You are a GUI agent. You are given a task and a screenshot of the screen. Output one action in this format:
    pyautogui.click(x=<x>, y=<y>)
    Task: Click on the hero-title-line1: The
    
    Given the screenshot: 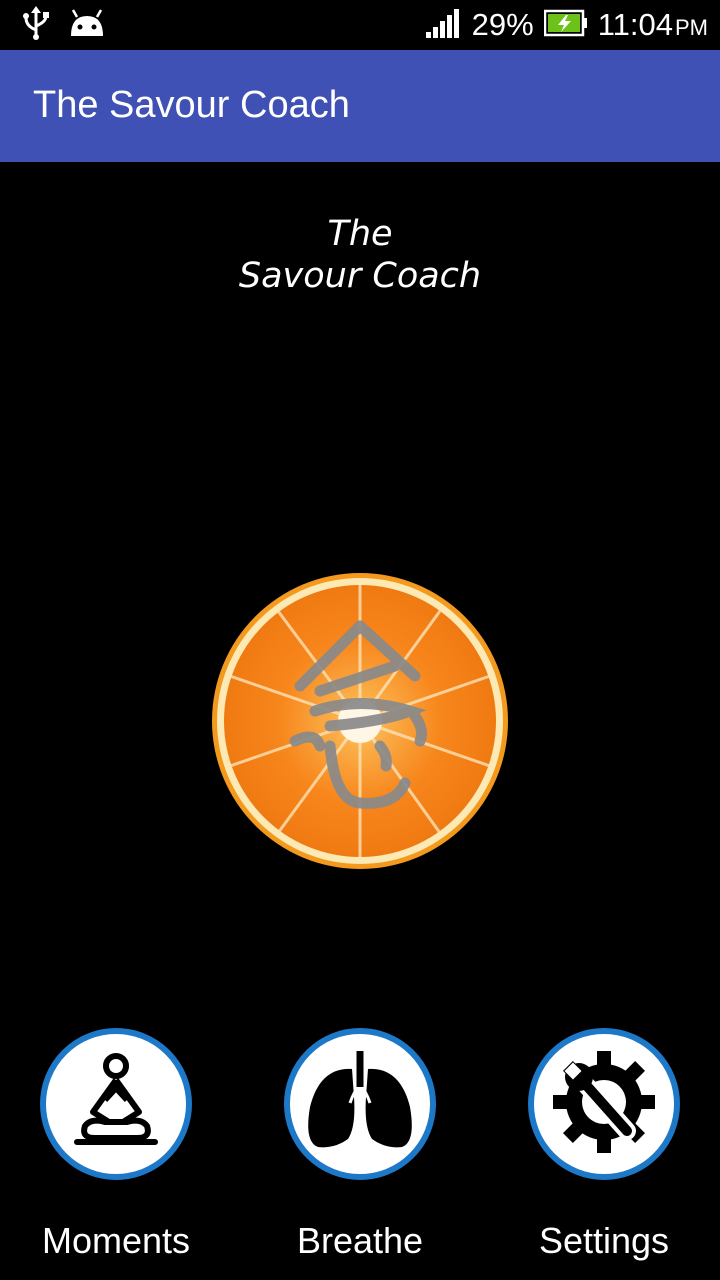 What is the action you would take?
    pyautogui.click(x=360, y=234)
    